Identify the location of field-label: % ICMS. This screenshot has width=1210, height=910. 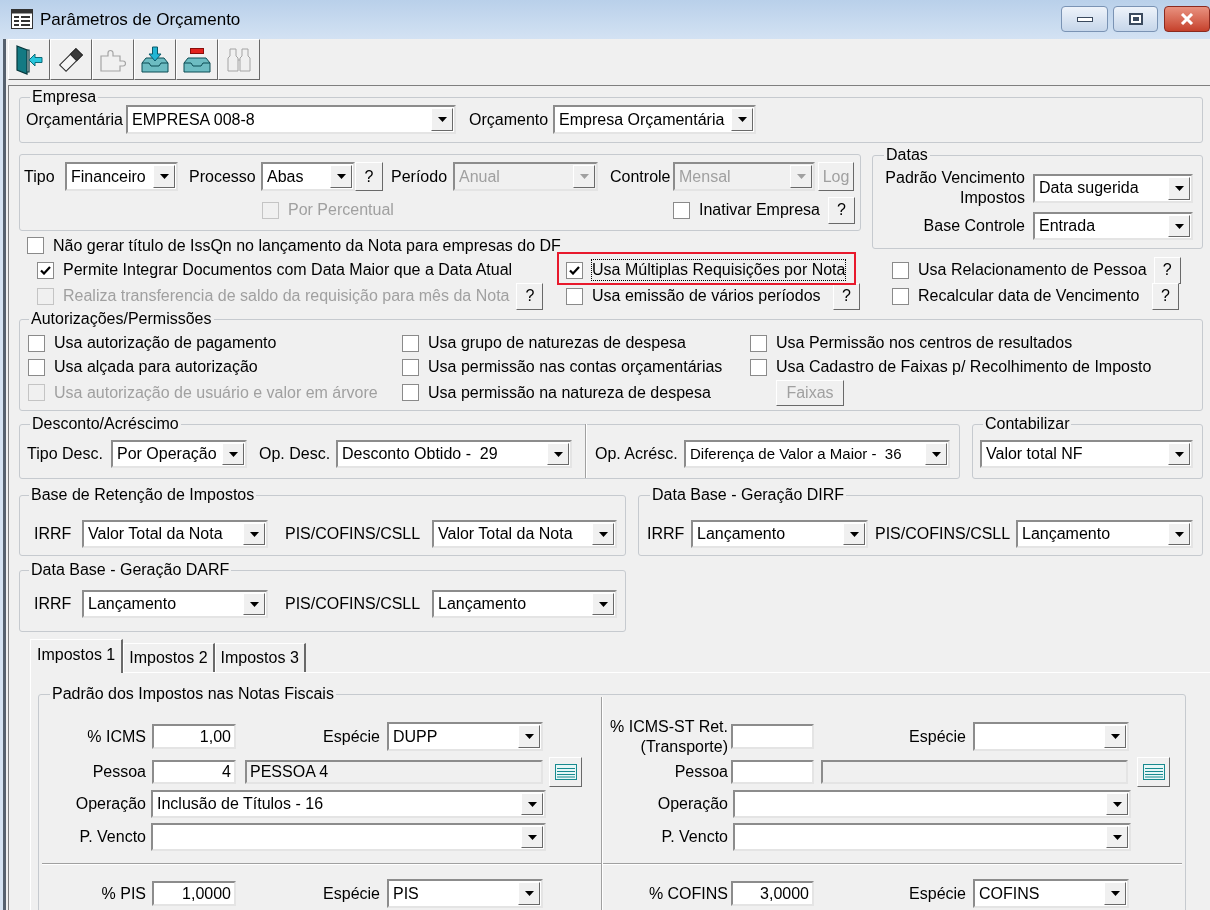
(116, 736).